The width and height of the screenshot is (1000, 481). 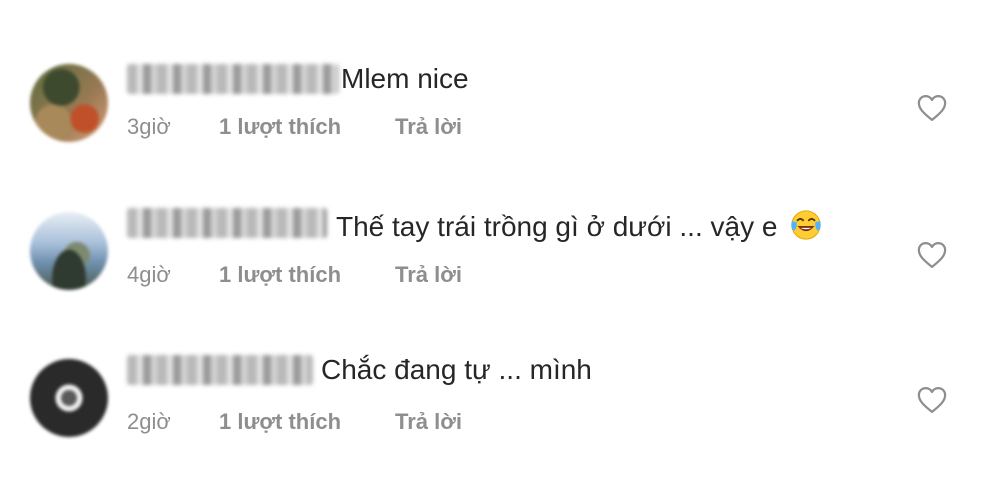 What do you see at coordinates (149, 274) in the screenshot?
I see `comment-time: 4giờ` at bounding box center [149, 274].